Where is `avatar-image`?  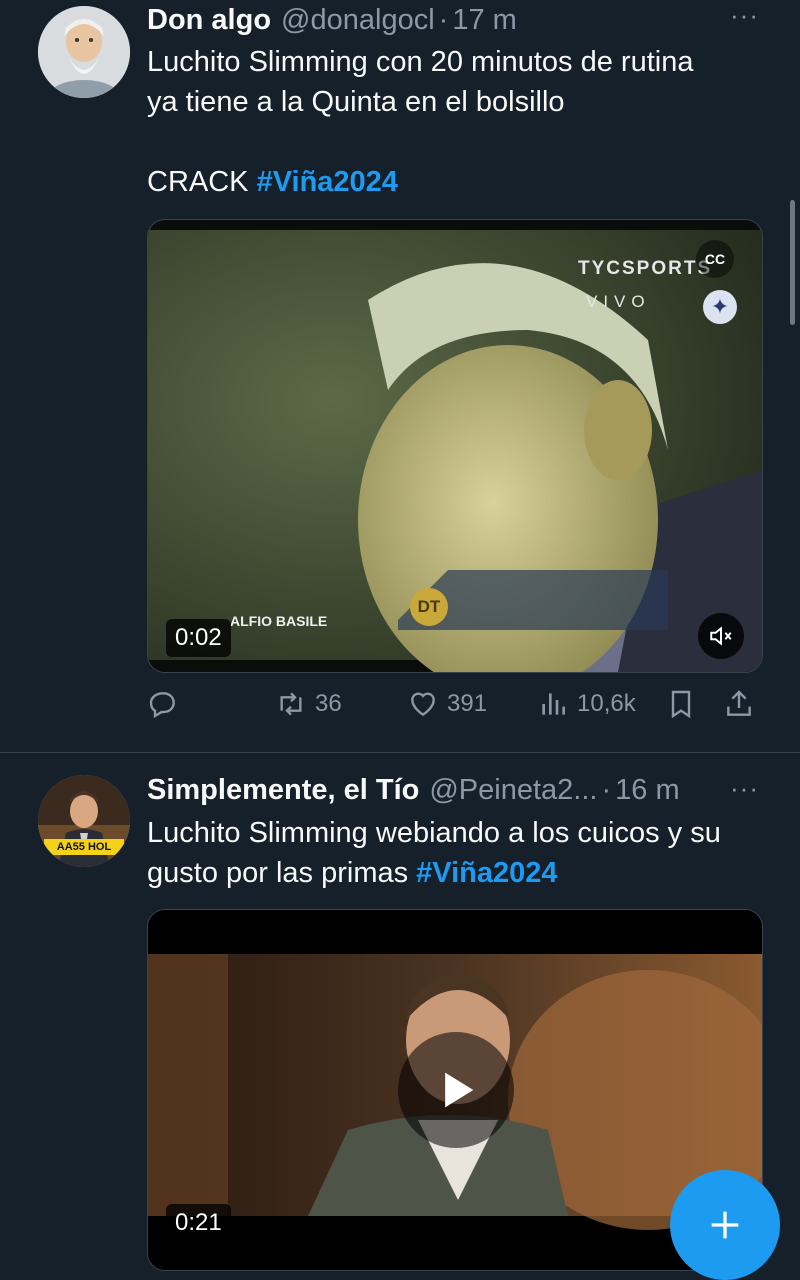
avatar-image is located at coordinates (84, 52).